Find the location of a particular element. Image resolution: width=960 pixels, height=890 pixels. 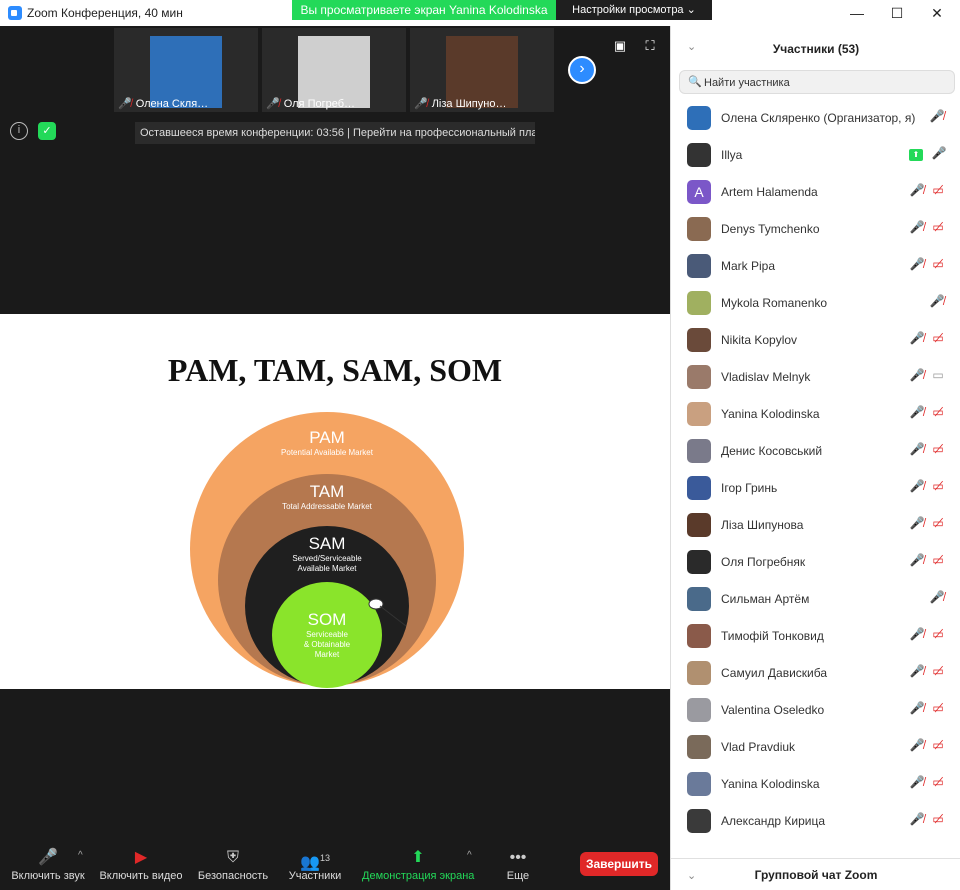

maximize-icon: ☐ is located at coordinates (897, 13).